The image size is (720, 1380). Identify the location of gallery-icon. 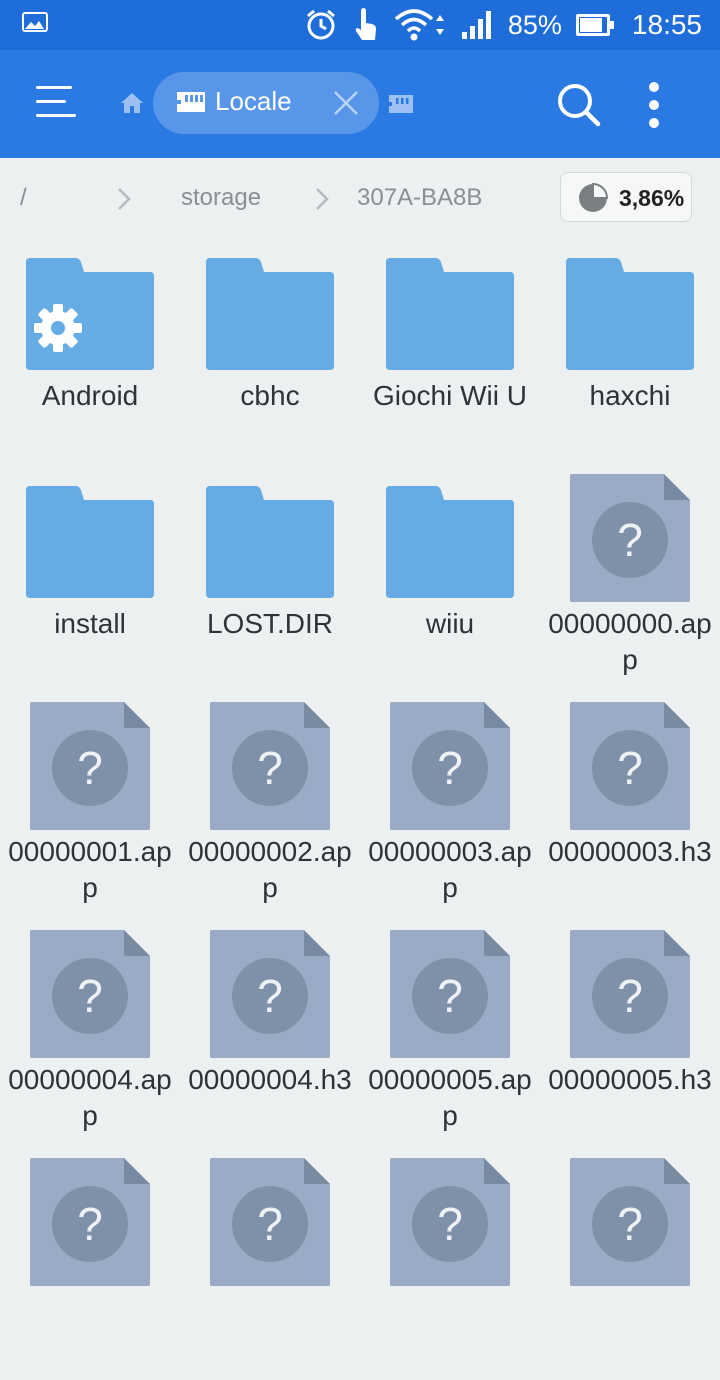
(35, 22).